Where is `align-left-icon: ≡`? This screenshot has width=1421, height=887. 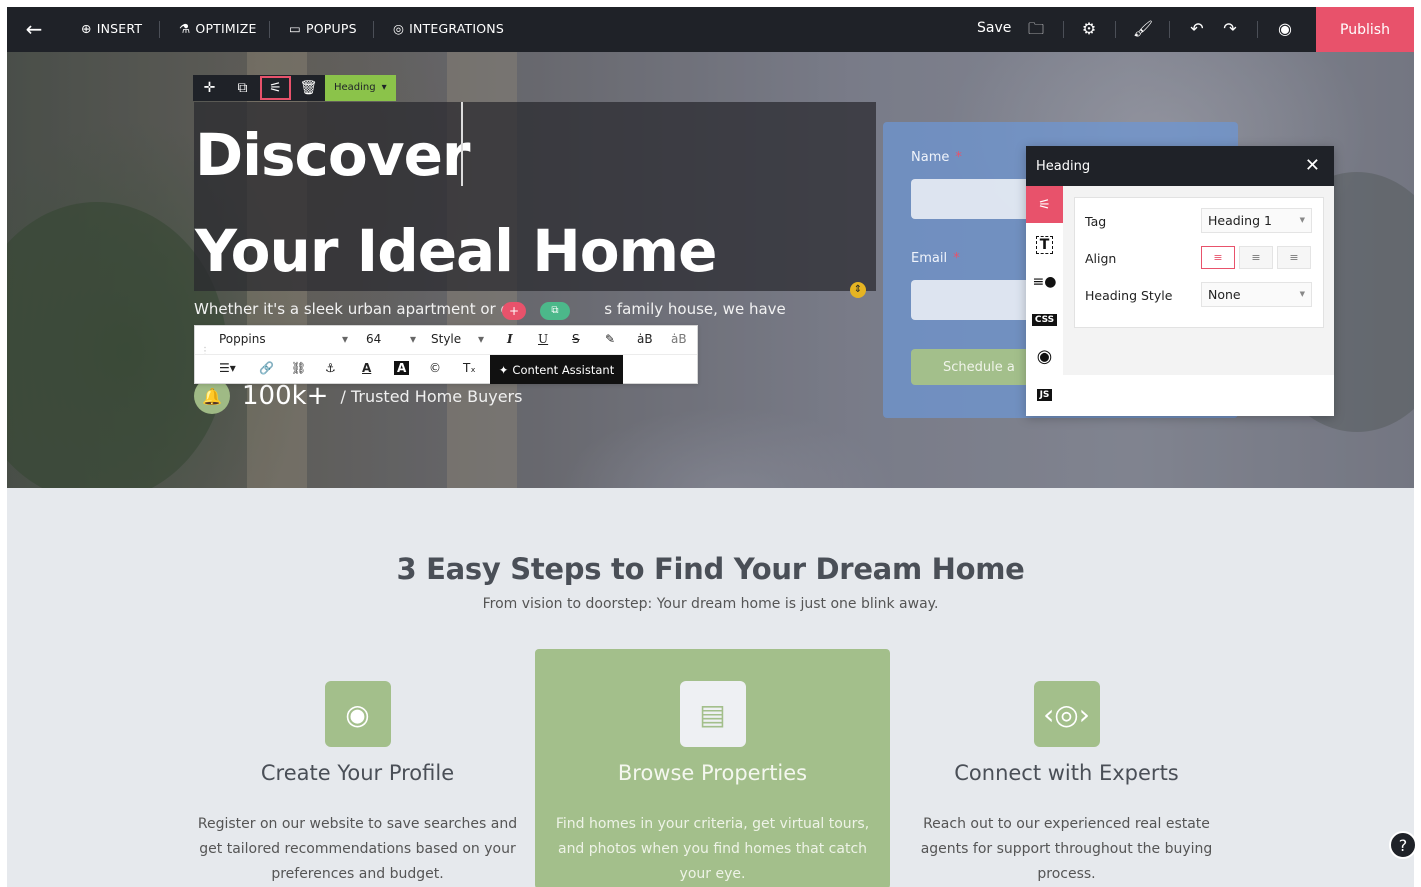
align-left-icon: ≡ is located at coordinates (1218, 257).